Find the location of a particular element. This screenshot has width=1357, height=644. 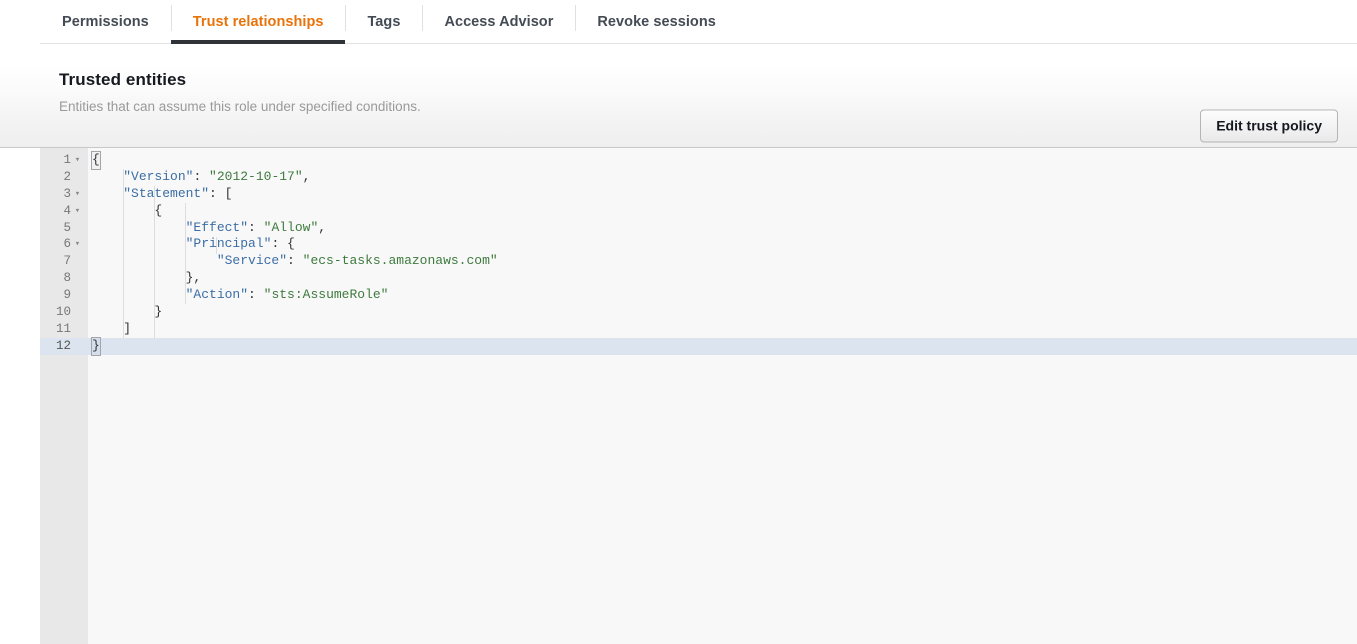

tab-trust-relationships: Trust relationships is located at coordinates (258, 22).